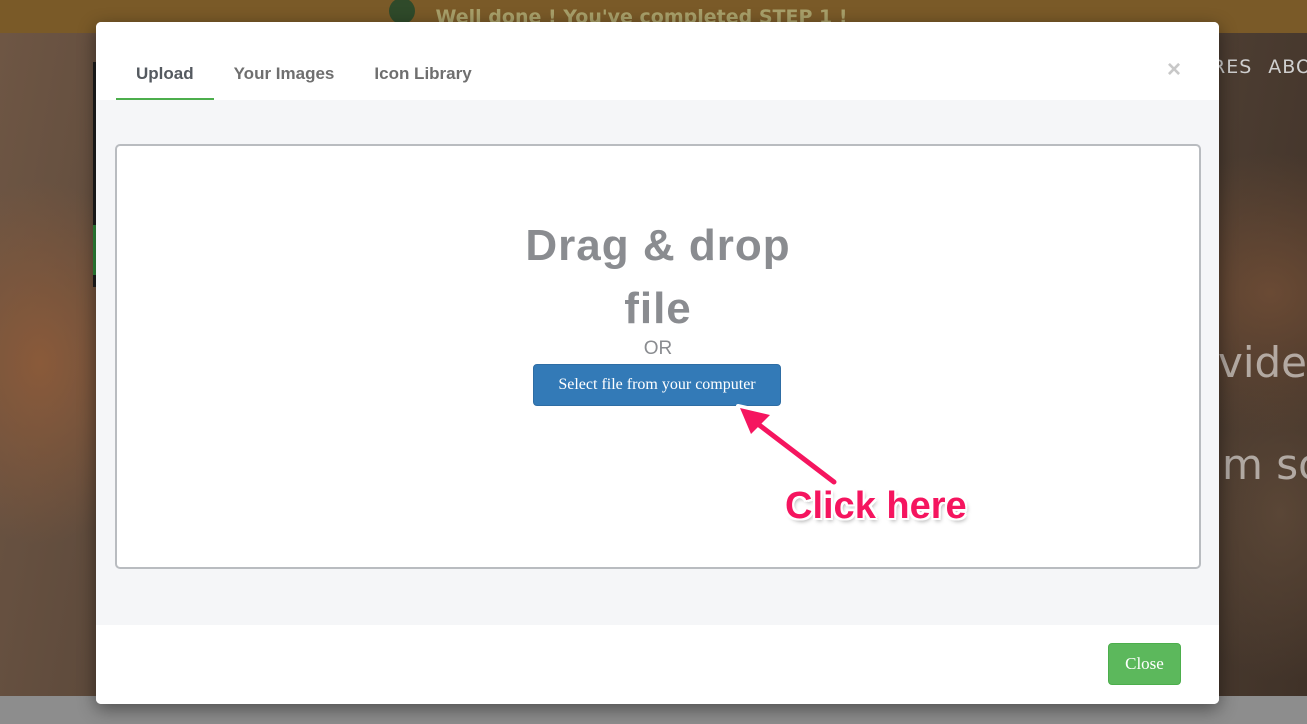  What do you see at coordinates (658, 277) in the screenshot?
I see `dropzone-title: Drag & drop file` at bounding box center [658, 277].